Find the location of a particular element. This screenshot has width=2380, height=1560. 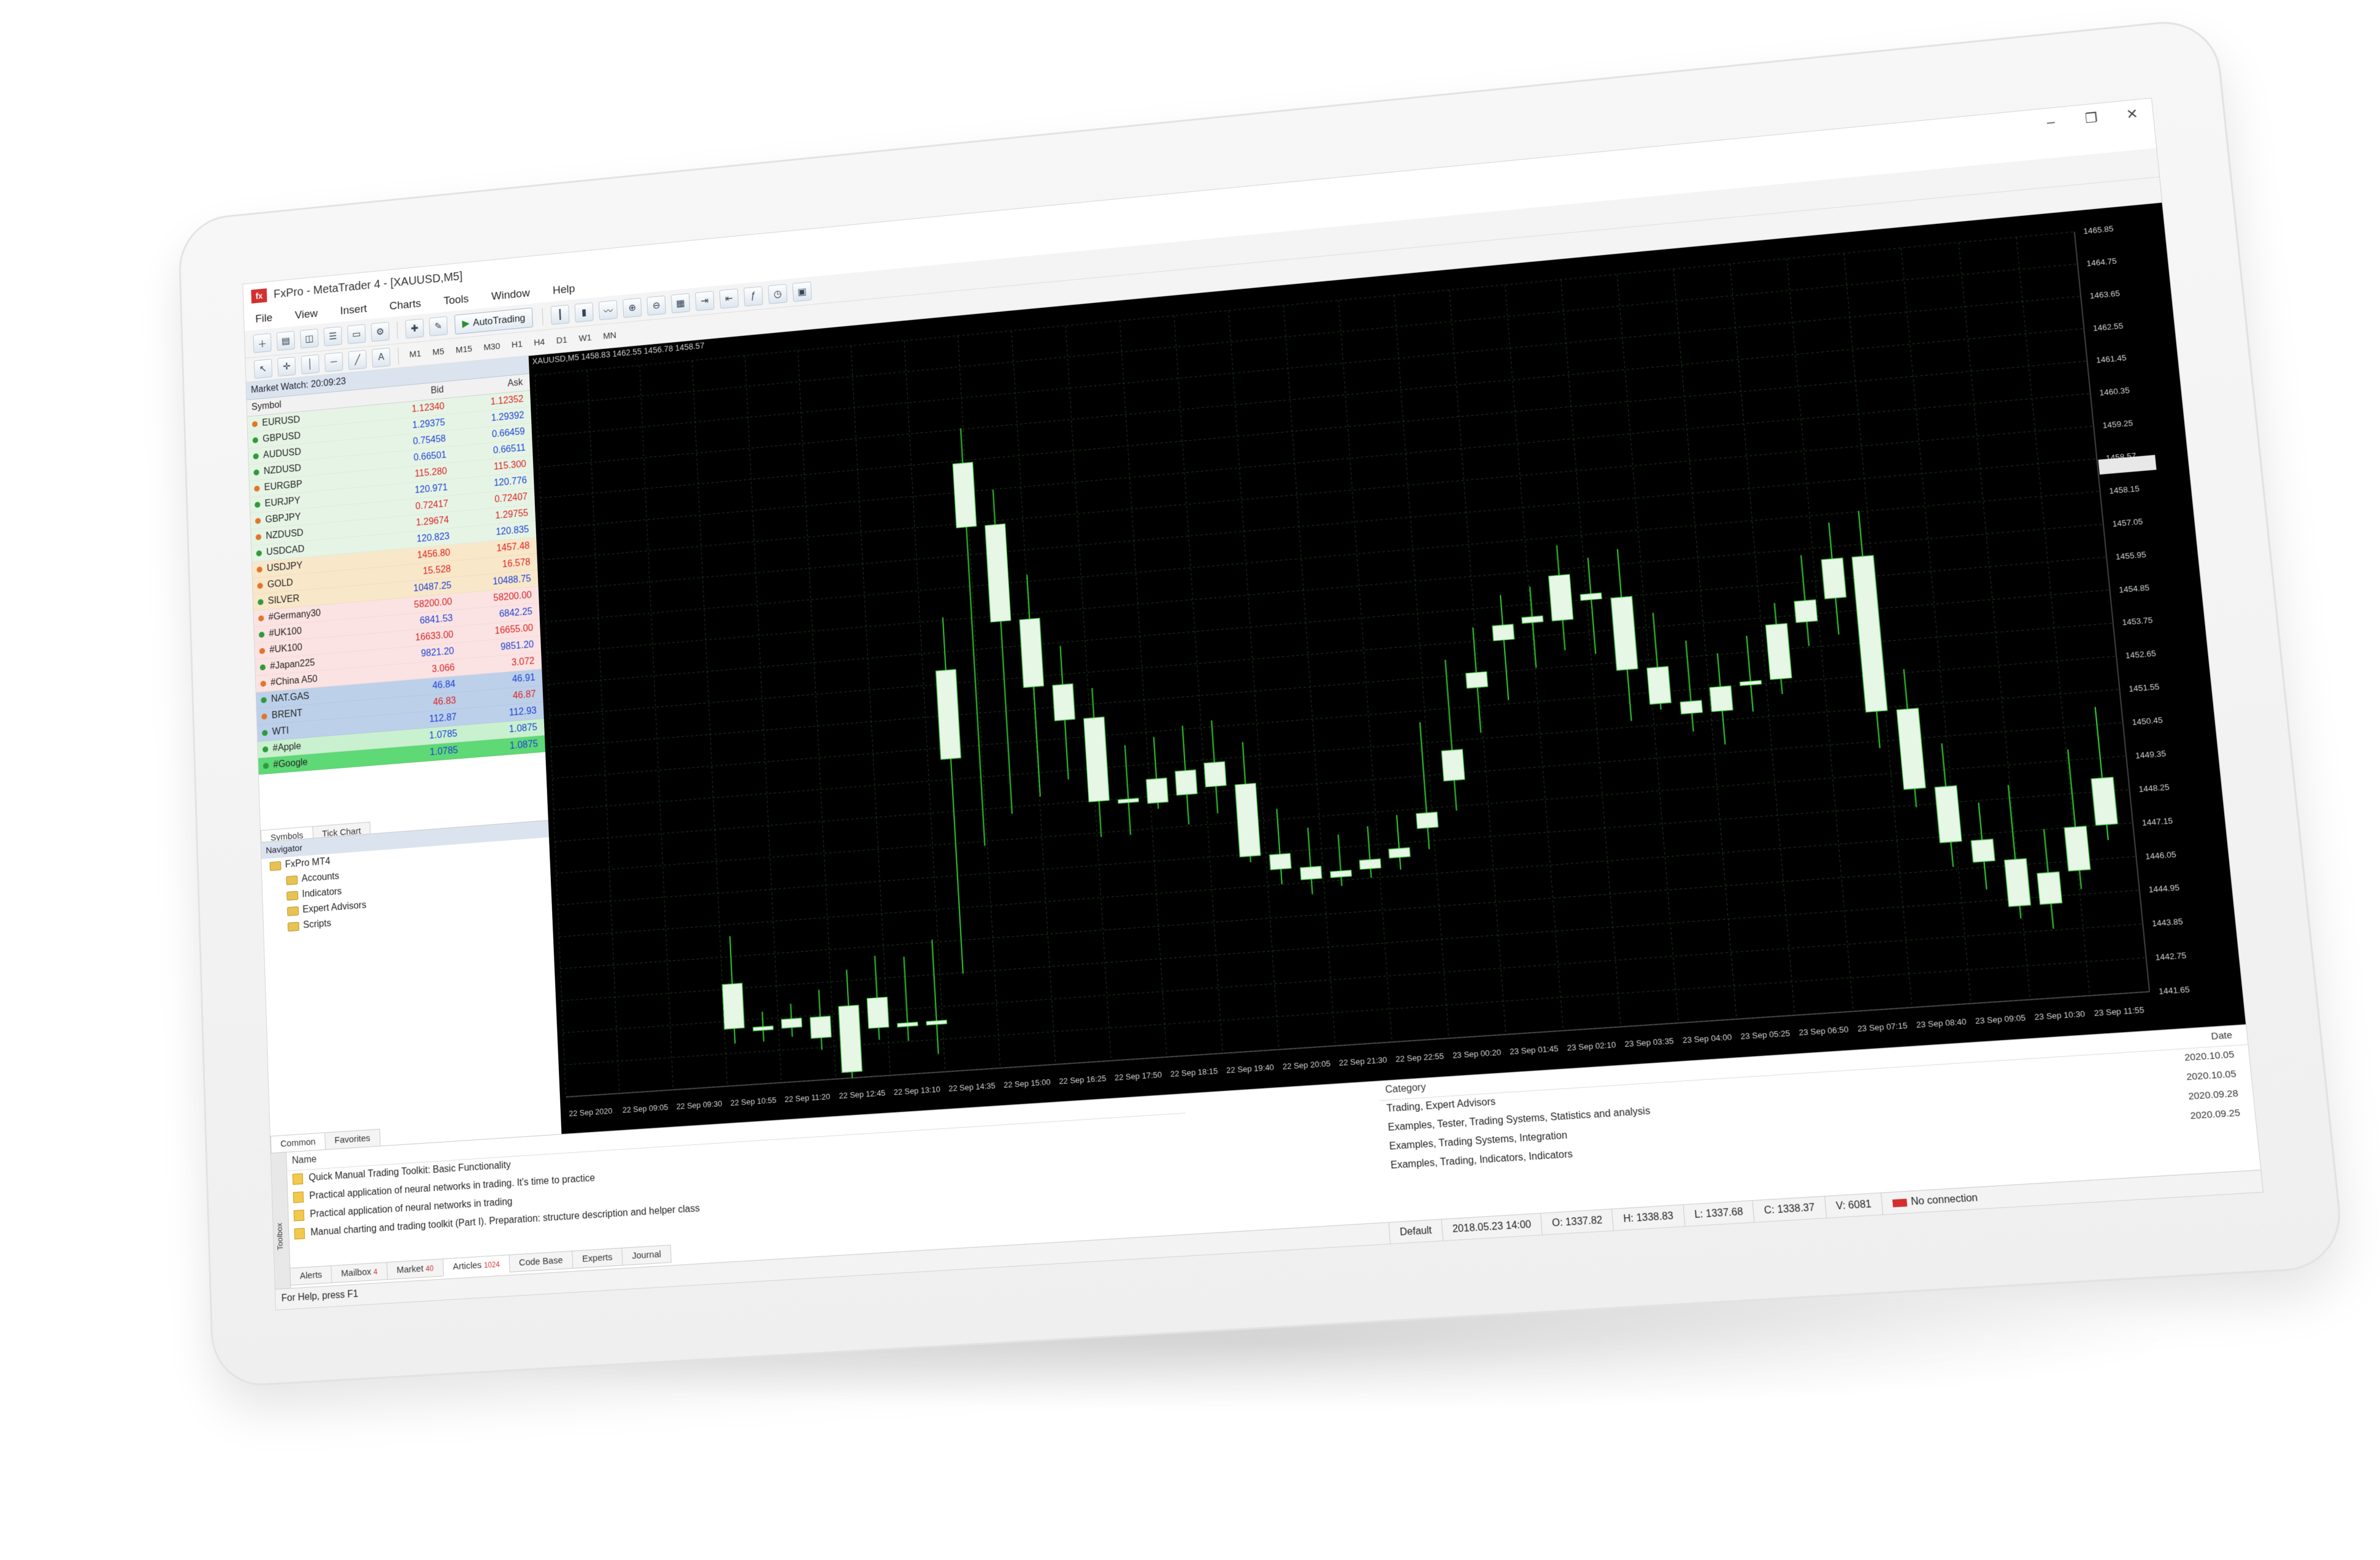

chart-shift-icon: ⇤ is located at coordinates (729, 298).